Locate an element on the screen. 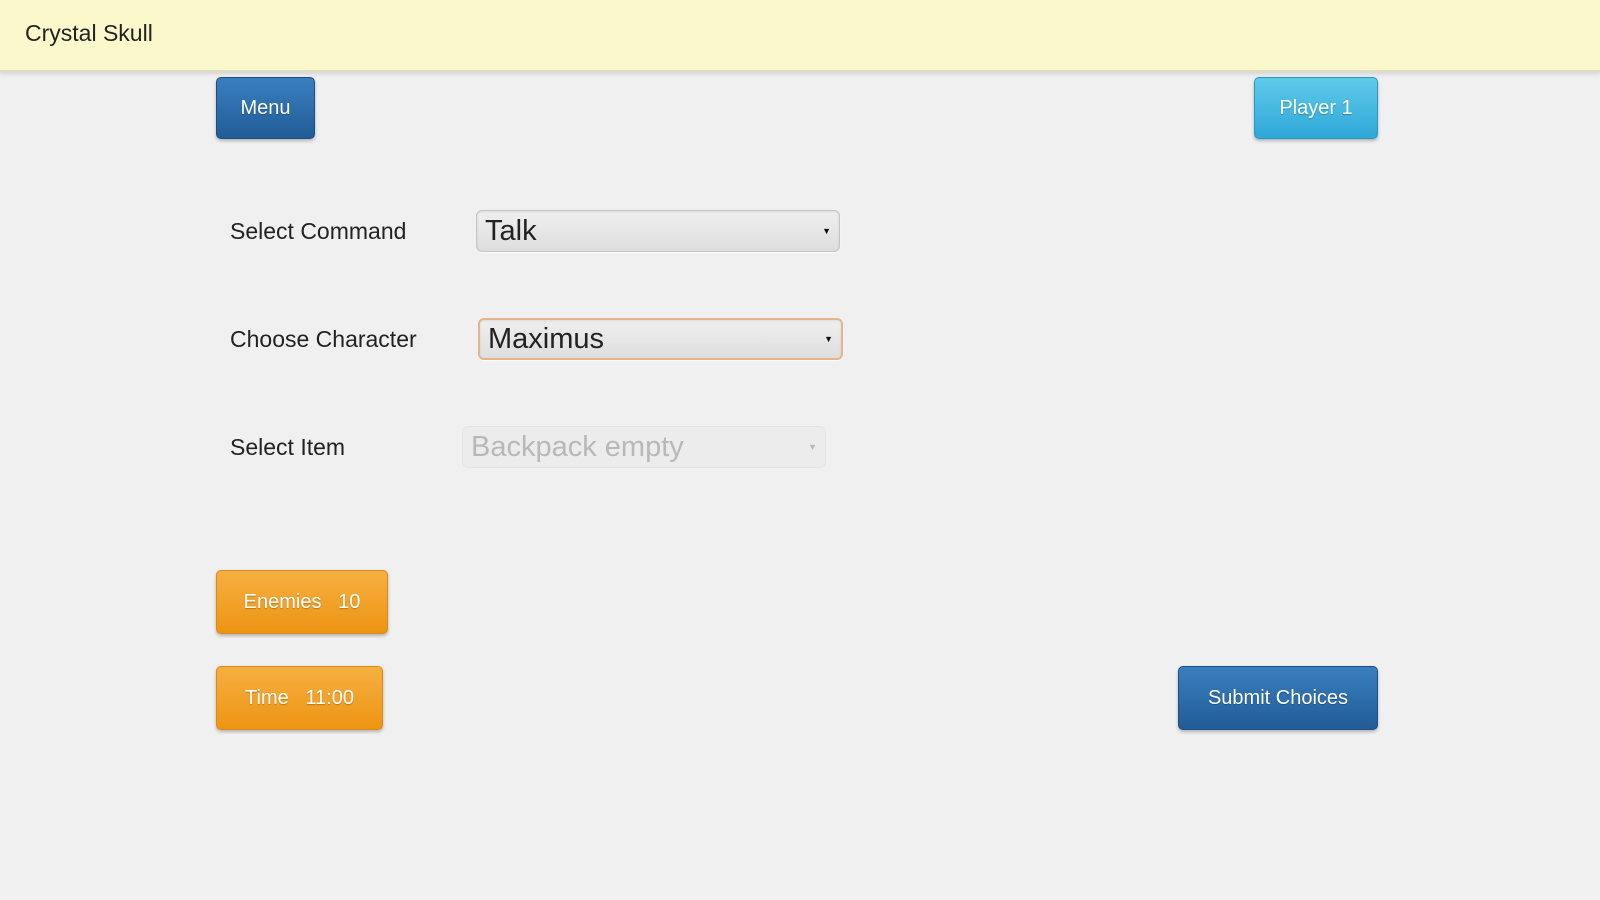 Image resolution: width=1600 pixels, height=900 pixels. app-title-bar: Crystal Skull is located at coordinates (800, 36).